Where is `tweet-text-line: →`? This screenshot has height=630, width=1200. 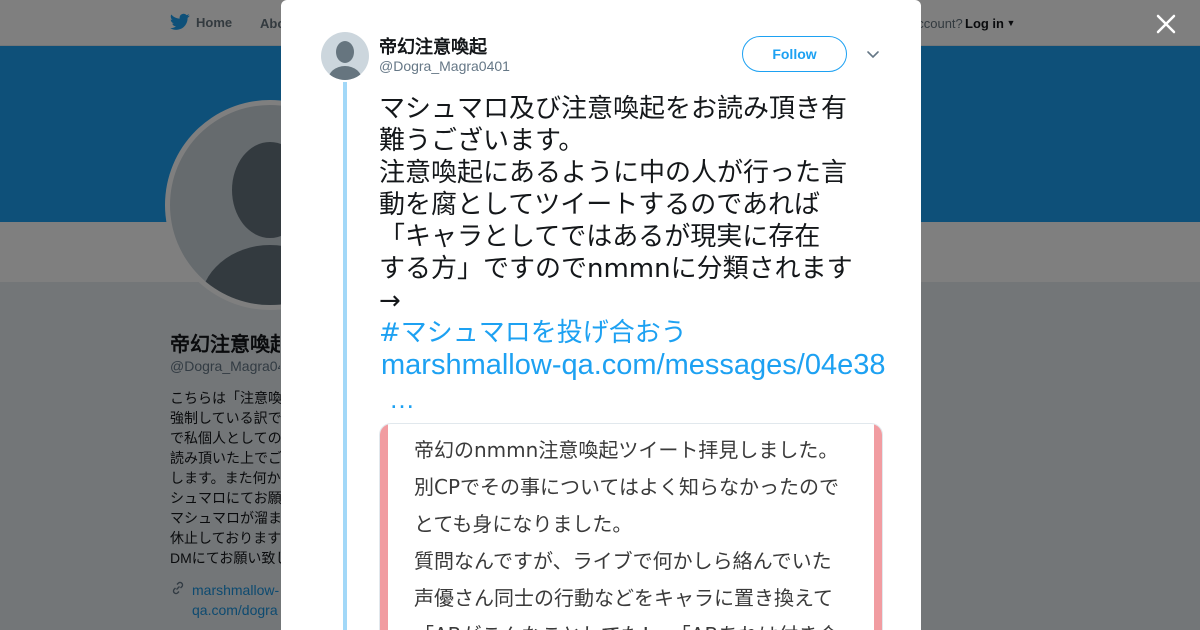 tweet-text-line: → is located at coordinates (390, 301).